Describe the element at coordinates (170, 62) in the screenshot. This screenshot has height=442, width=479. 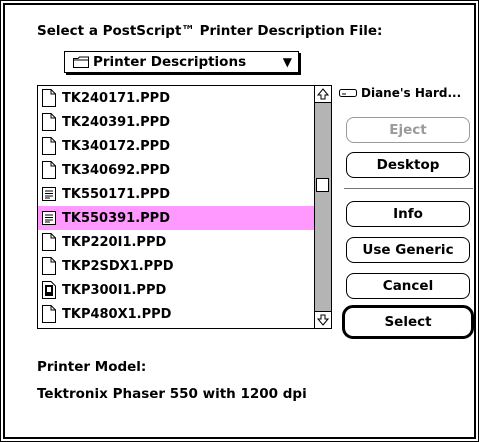
I see `folder-popup-label: Printer Descriptions` at that location.